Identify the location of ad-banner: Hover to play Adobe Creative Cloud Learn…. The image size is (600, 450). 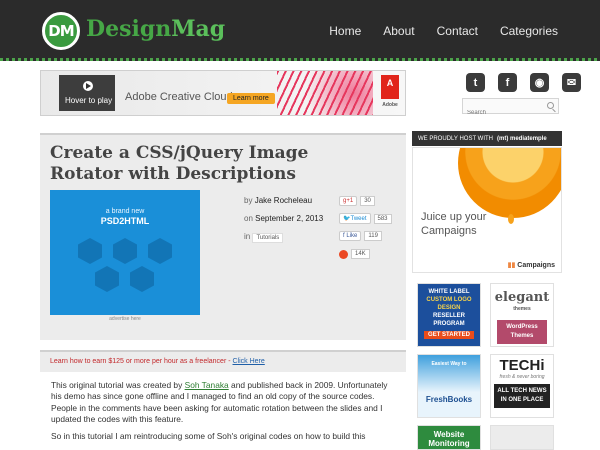
(223, 93).